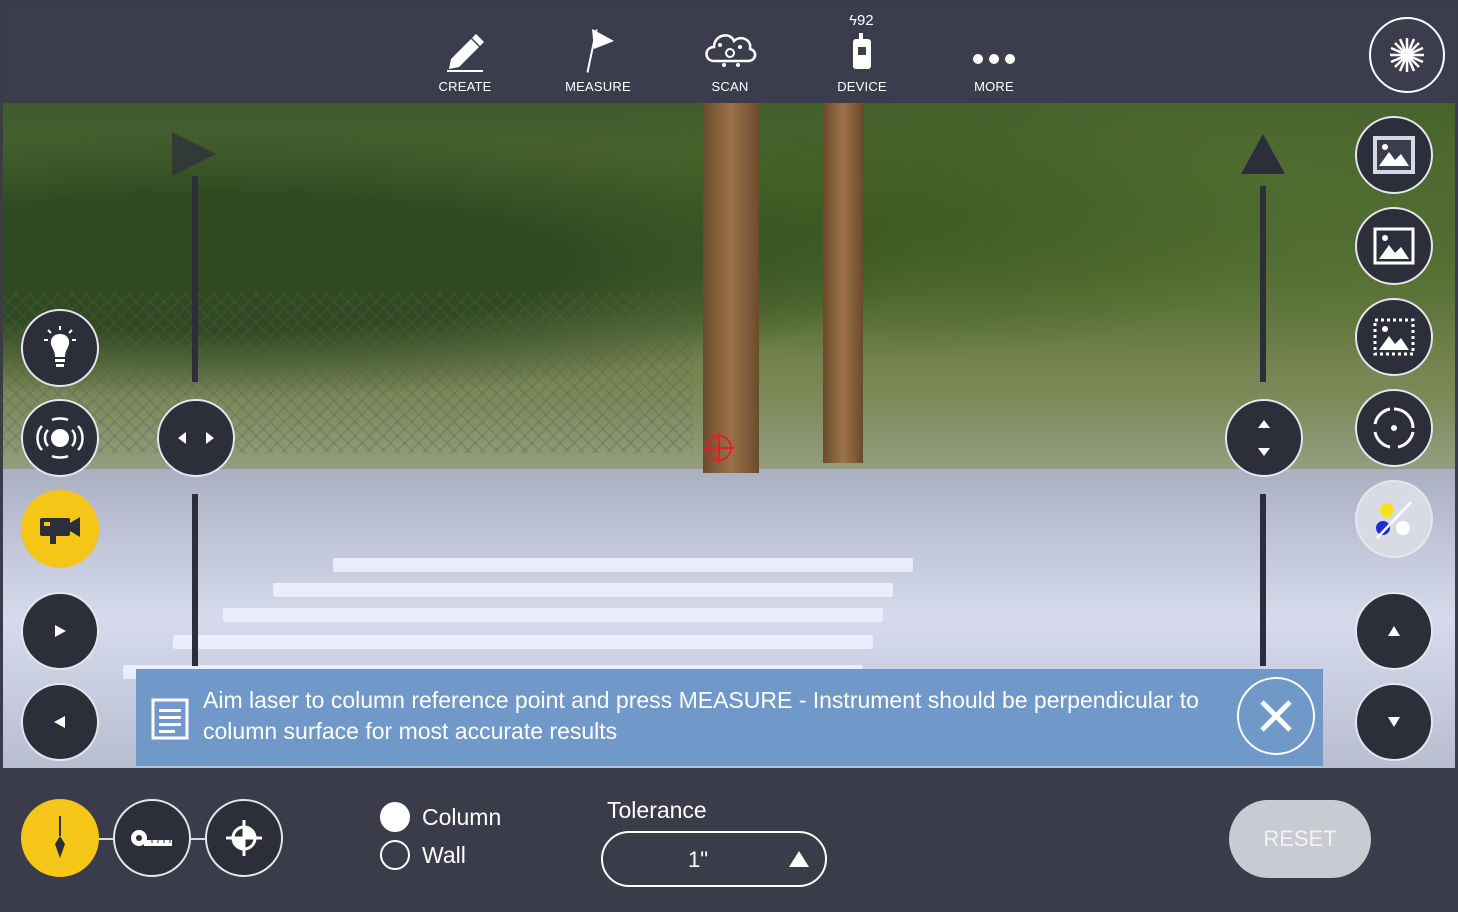  I want to click on image-dotted-frame-icon, so click(1394, 337).